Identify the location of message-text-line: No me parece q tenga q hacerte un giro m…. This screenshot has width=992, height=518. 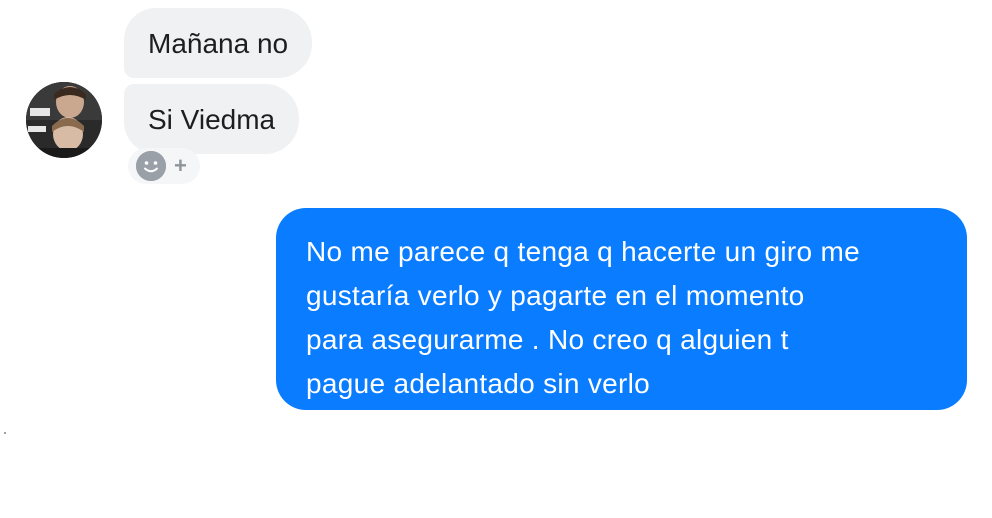
(583, 251).